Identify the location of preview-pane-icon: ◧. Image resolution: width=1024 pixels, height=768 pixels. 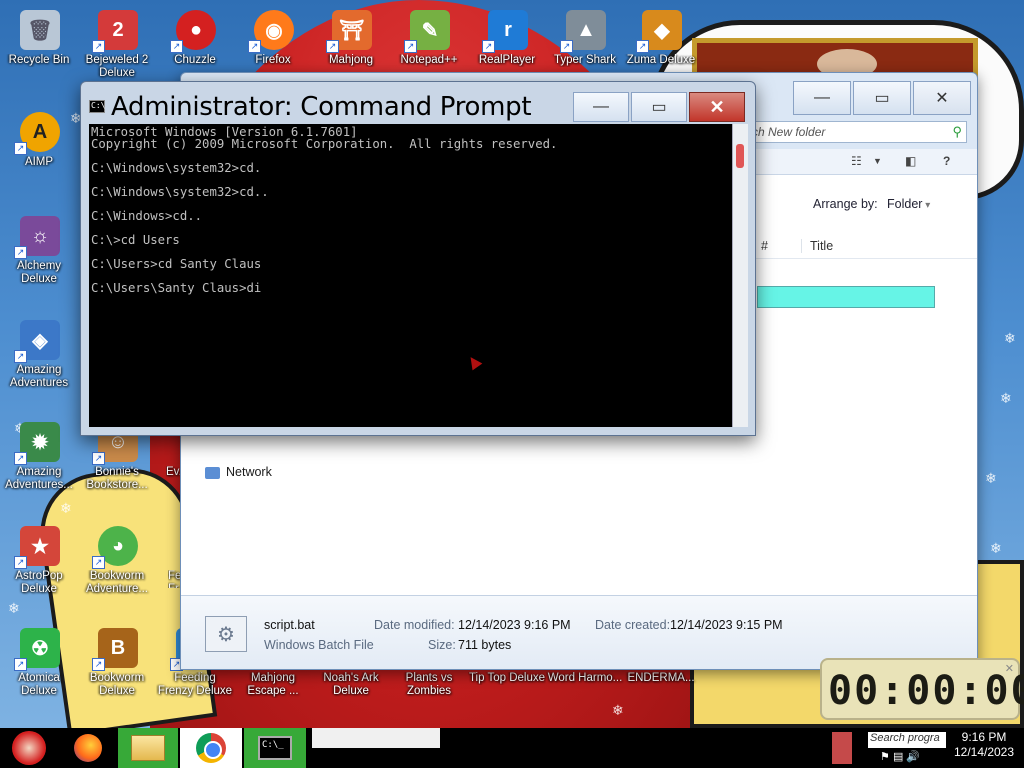
(910, 161).